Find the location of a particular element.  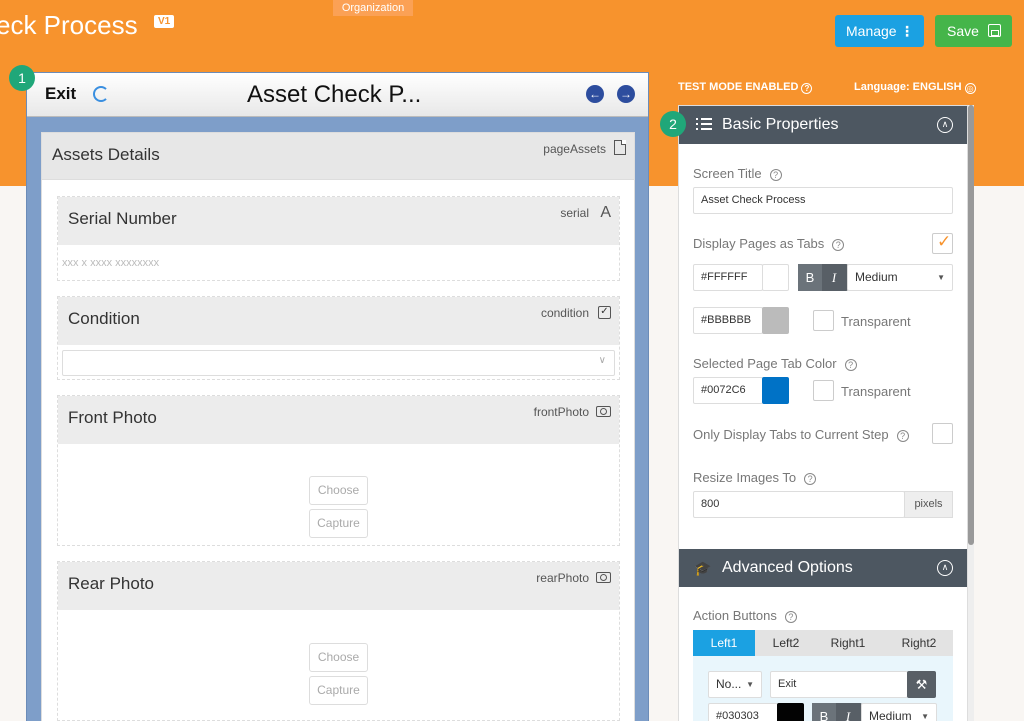

graduation-cap-icon: 🎓 is located at coordinates (703, 568).